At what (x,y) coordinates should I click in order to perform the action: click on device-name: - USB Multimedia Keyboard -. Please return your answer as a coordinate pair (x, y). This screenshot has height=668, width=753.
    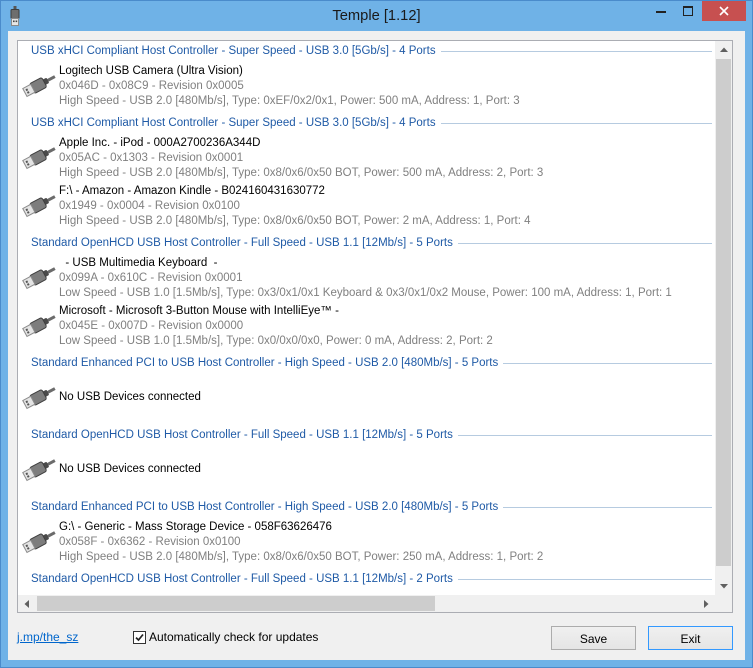
    Looking at the image, I should click on (138, 263).